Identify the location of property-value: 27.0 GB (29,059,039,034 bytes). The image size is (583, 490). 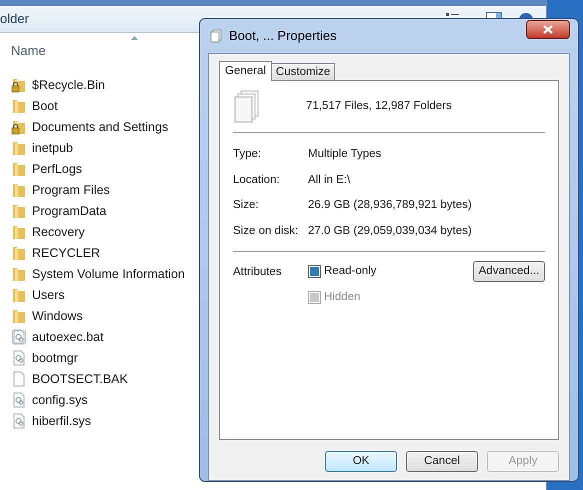
(390, 231).